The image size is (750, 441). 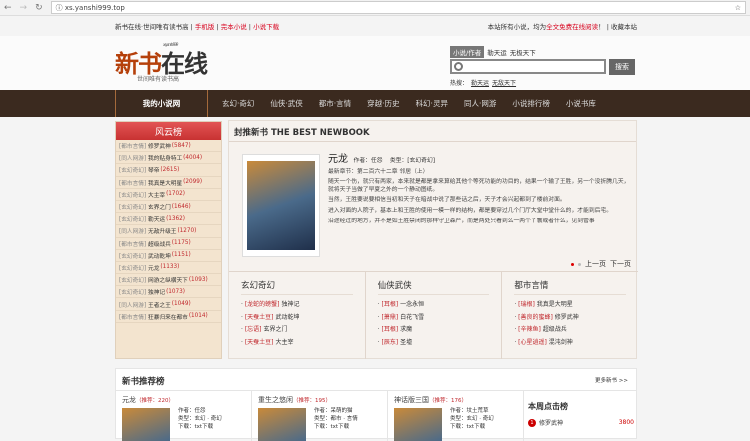 What do you see at coordinates (595, 264) in the screenshot?
I see `prev-page-button: 上一页` at bounding box center [595, 264].